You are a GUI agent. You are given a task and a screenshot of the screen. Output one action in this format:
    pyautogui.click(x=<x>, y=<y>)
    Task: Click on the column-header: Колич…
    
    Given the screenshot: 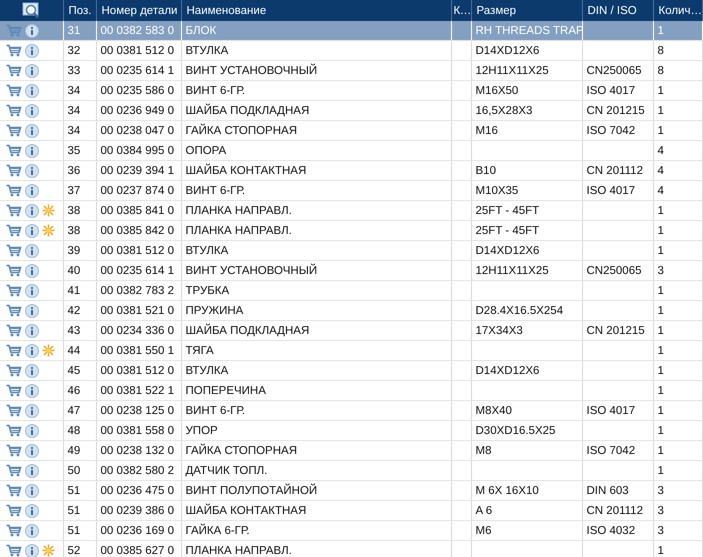 What is the action you would take?
    pyautogui.click(x=677, y=10)
    